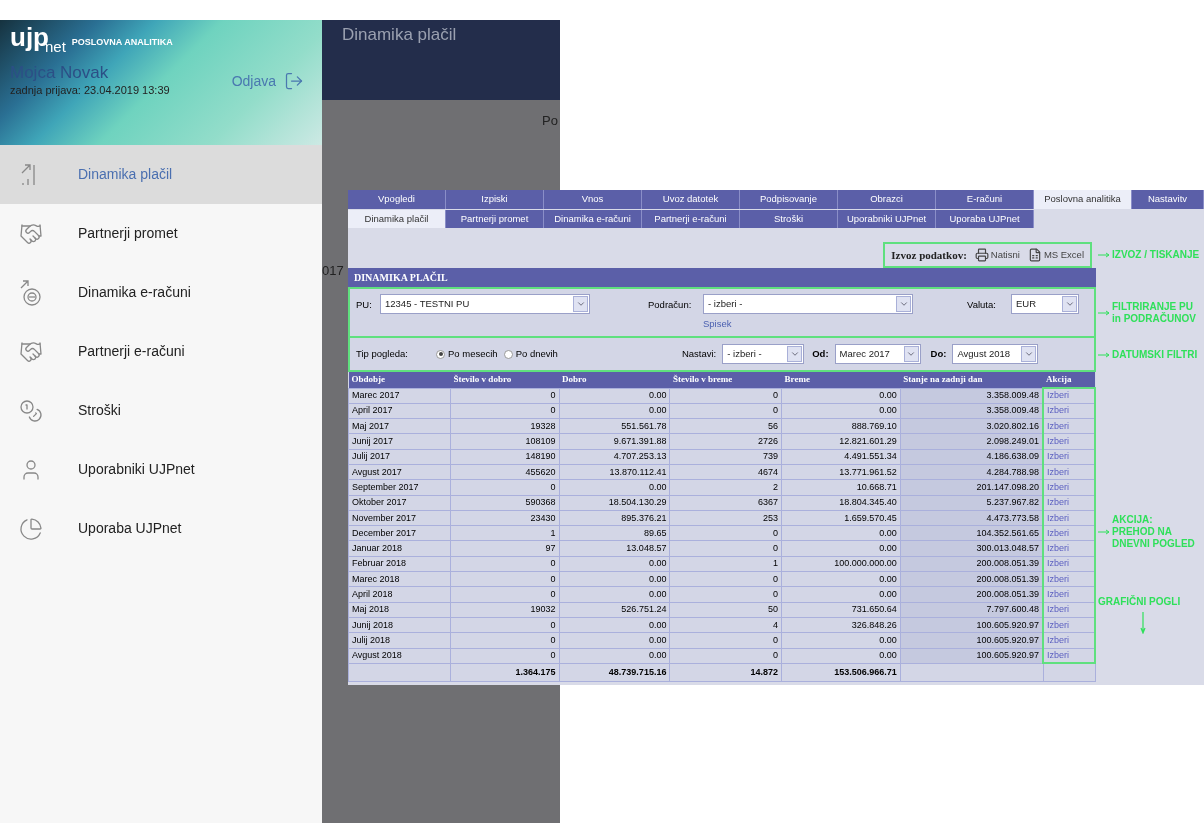 The image size is (1204, 823). Describe the element at coordinates (841, 518) in the screenshot. I see `table-cell: 1.659.570.45` at that location.